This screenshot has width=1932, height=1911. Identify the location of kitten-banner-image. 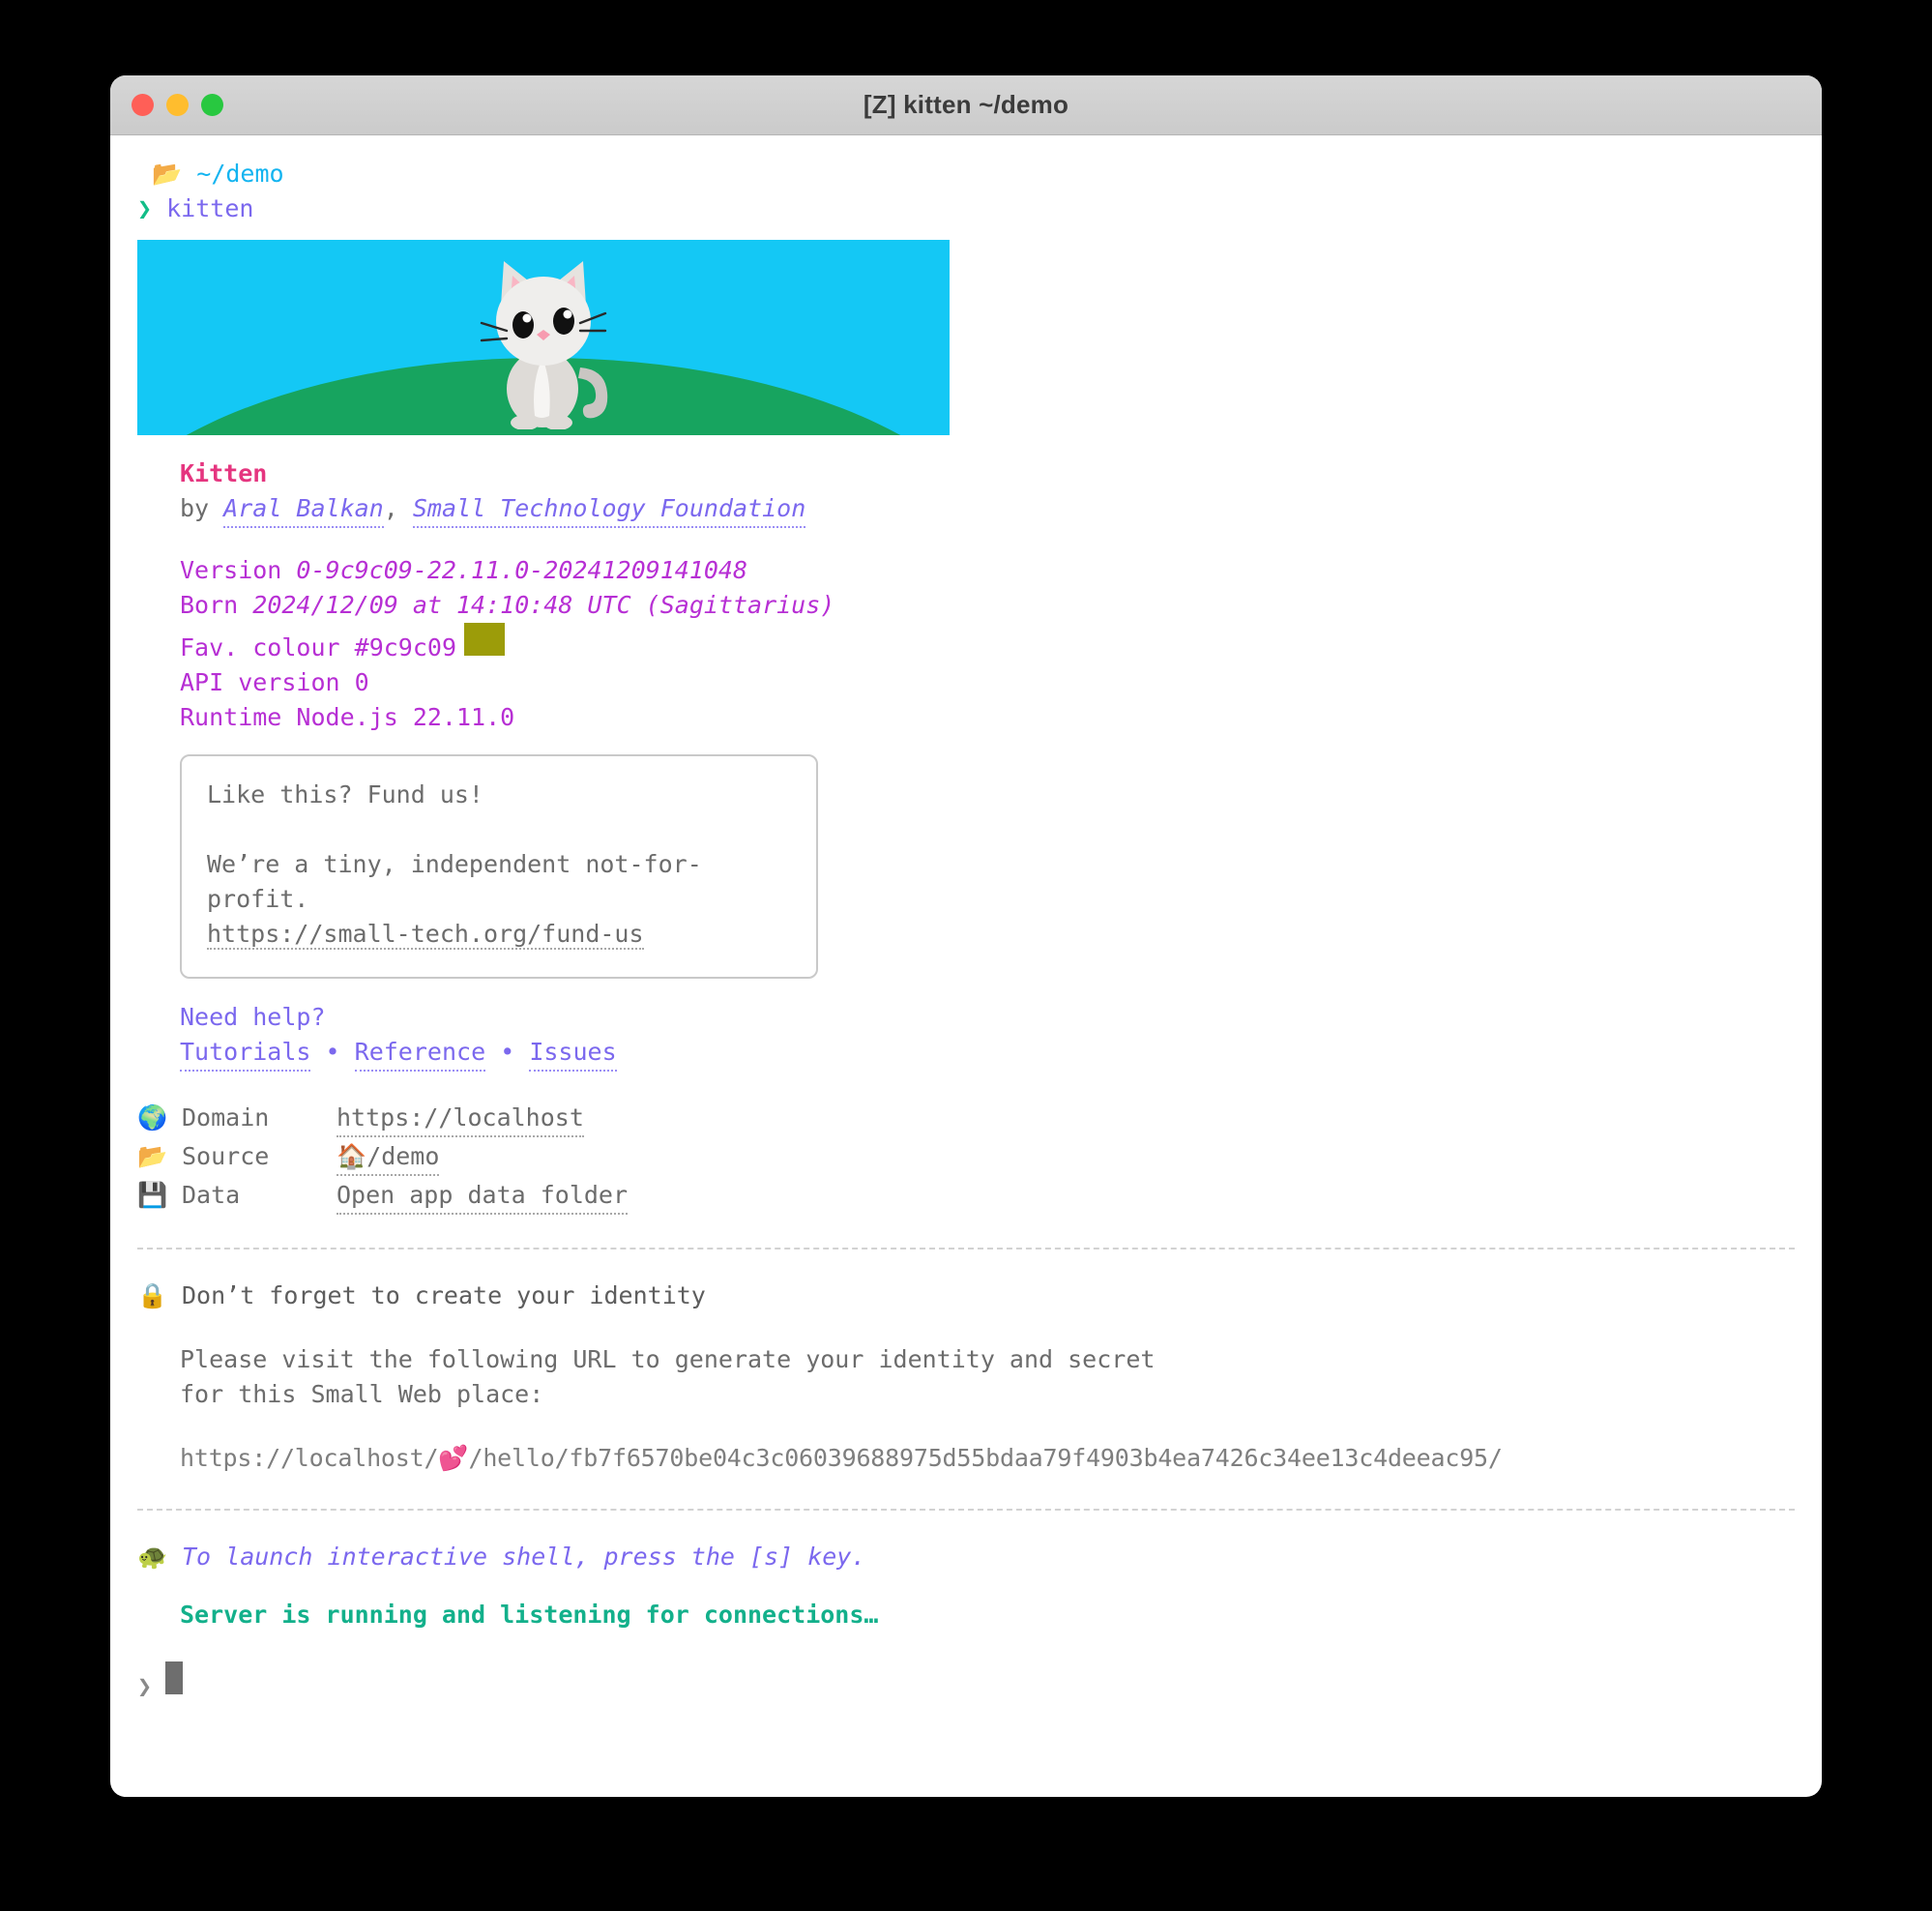
(543, 337).